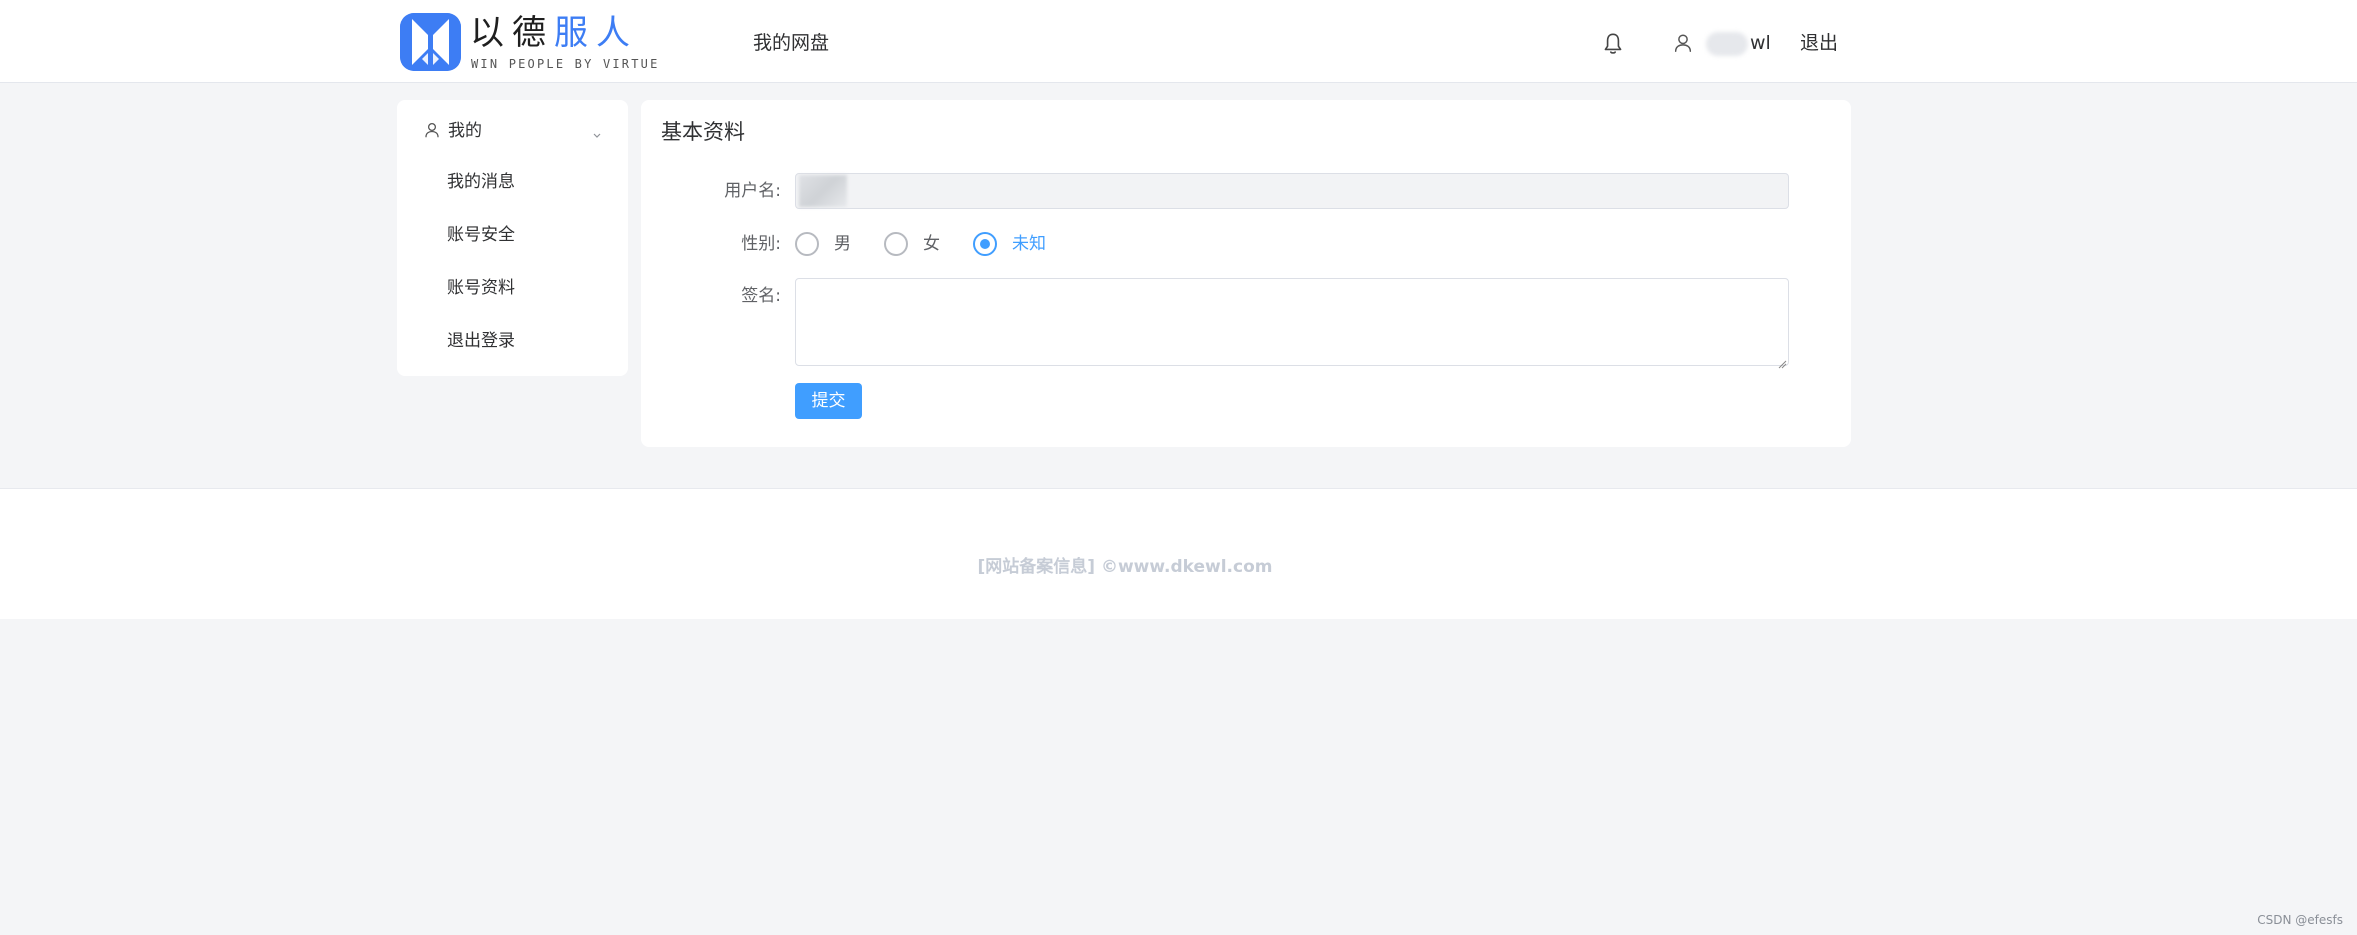 Image resolution: width=2357 pixels, height=935 pixels. I want to click on sidebar-item-account-security: 账号安全, so click(481, 235).